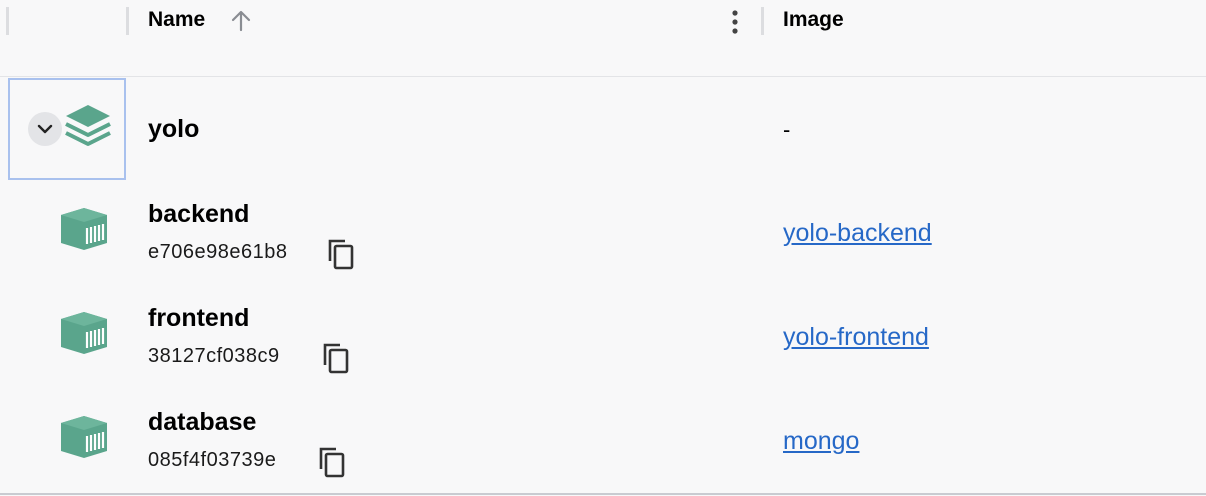 Image resolution: width=1206 pixels, height=496 pixels. Describe the element at coordinates (198, 214) in the screenshot. I see `container-name: backend` at that location.